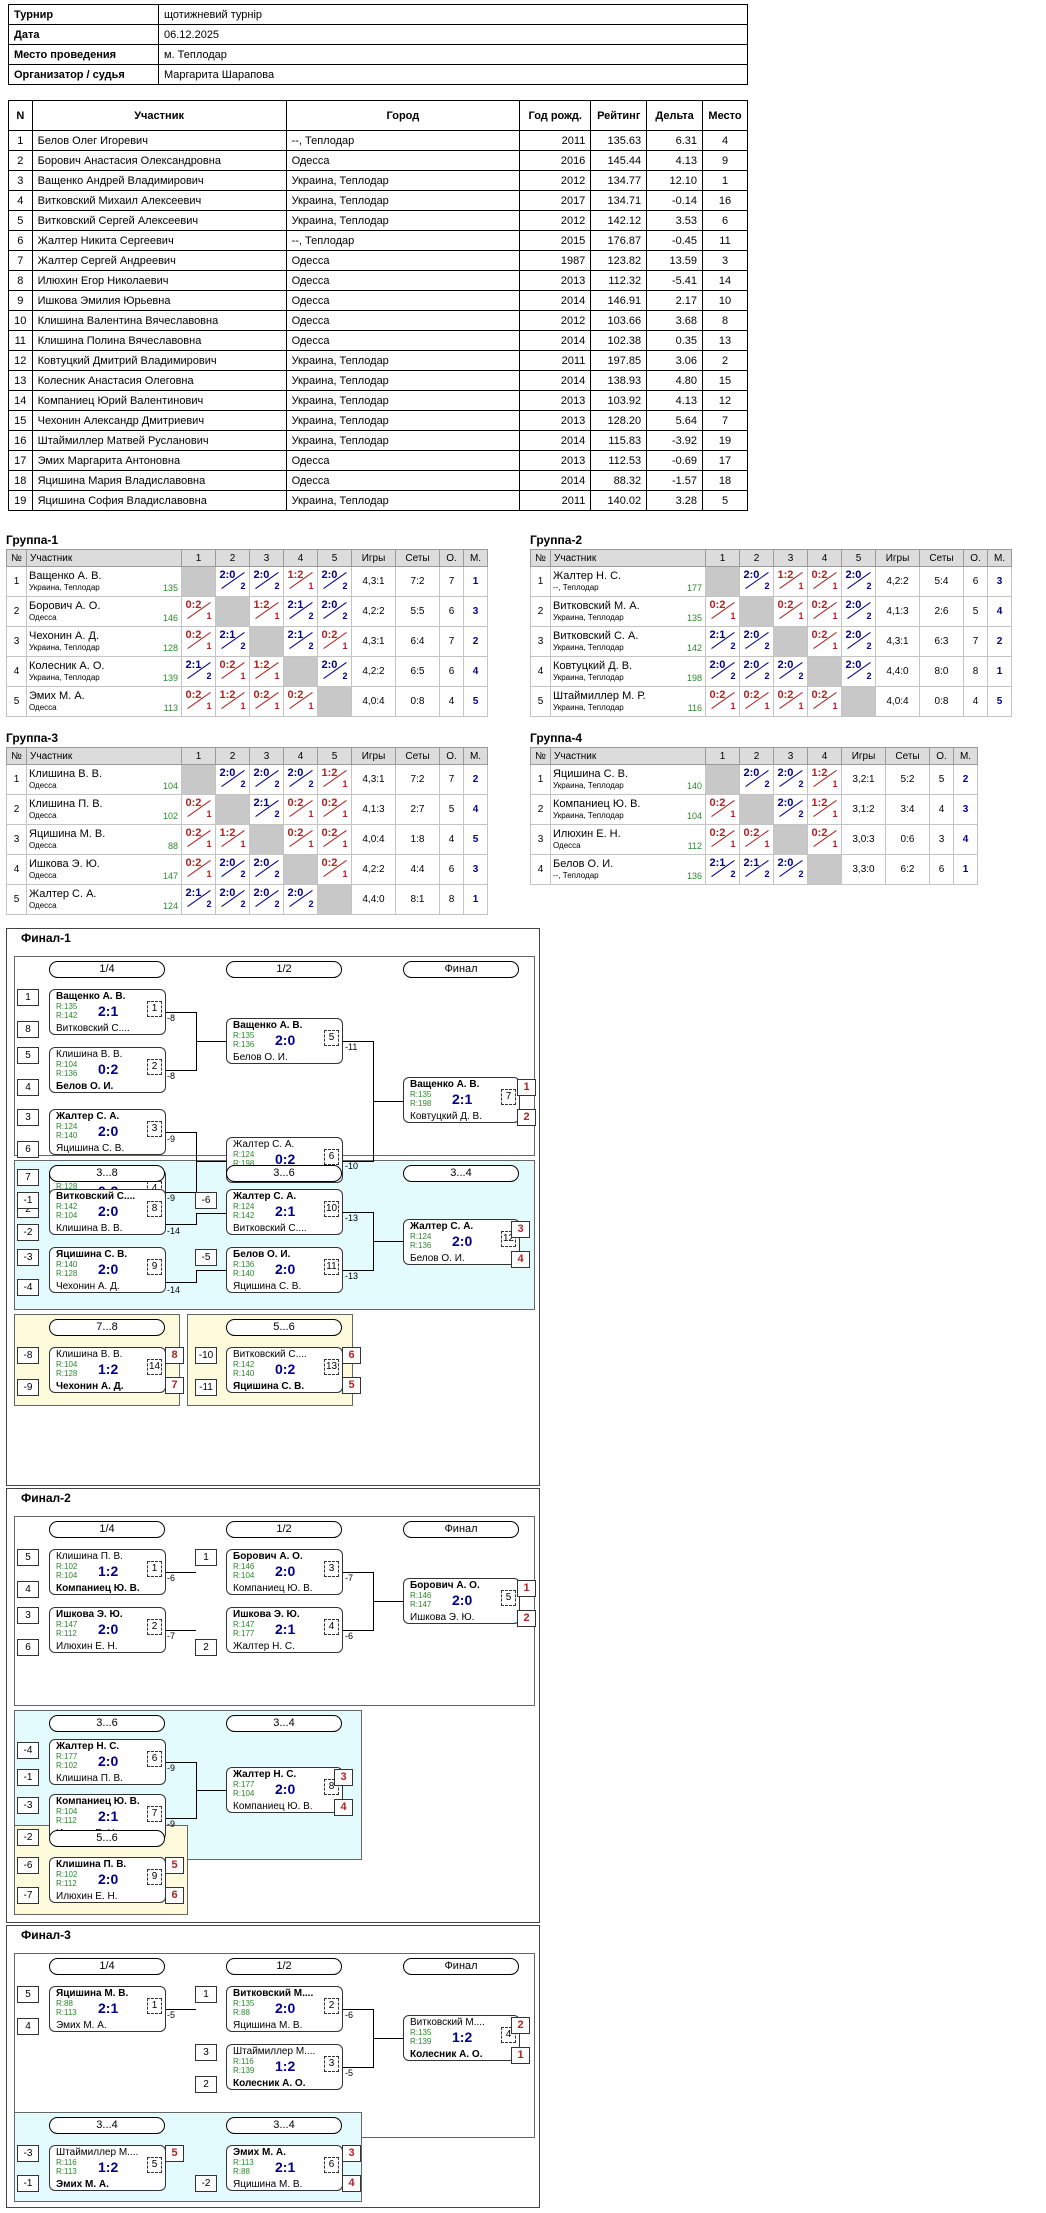  I want to click on player-rating: 128, so click(170, 648).